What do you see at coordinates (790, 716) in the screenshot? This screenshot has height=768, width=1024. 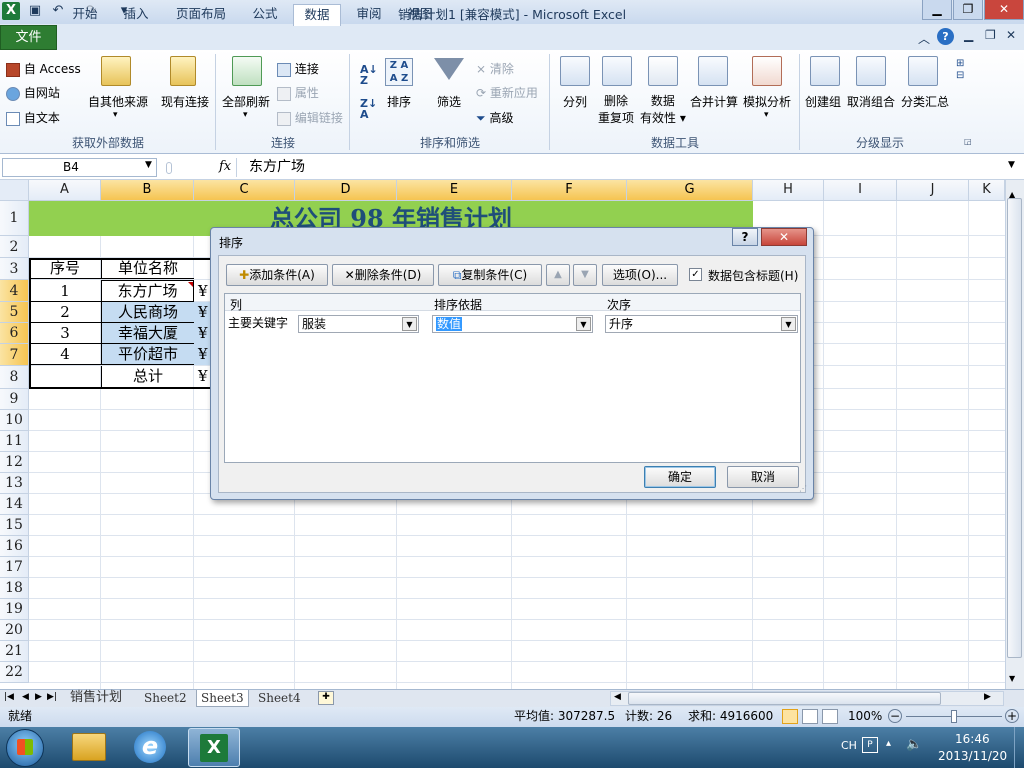 I see `normal-view-icon` at bounding box center [790, 716].